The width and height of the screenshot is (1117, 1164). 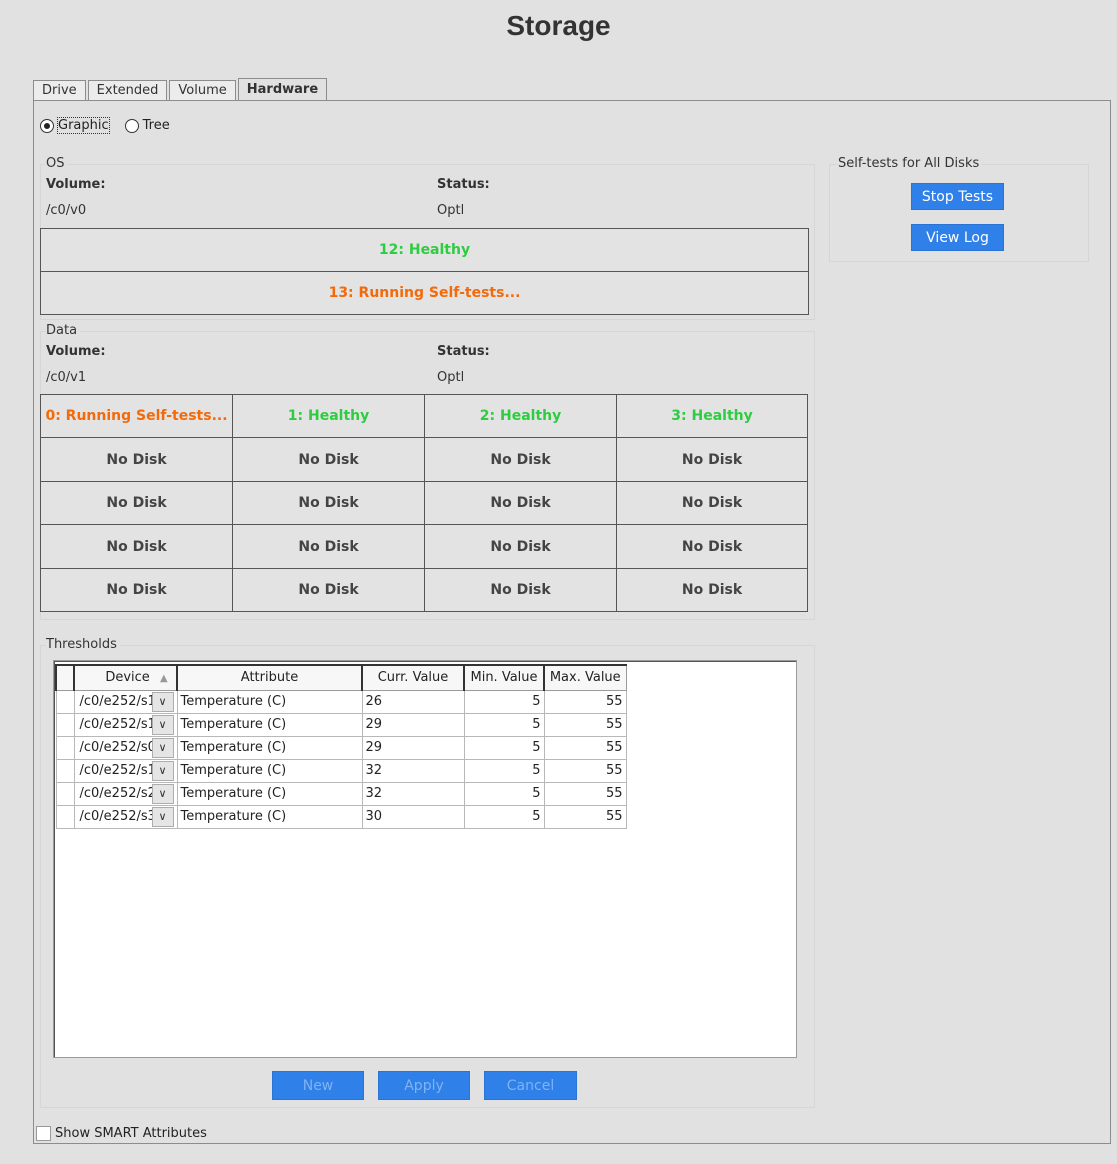 I want to click on data-status-value: Optl, so click(x=451, y=377).